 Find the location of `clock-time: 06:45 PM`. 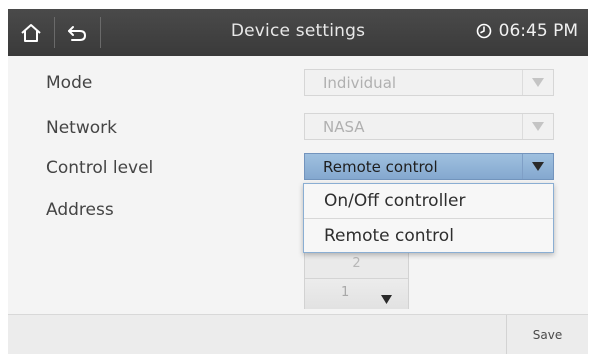

clock-time: 06:45 PM is located at coordinates (538, 31).